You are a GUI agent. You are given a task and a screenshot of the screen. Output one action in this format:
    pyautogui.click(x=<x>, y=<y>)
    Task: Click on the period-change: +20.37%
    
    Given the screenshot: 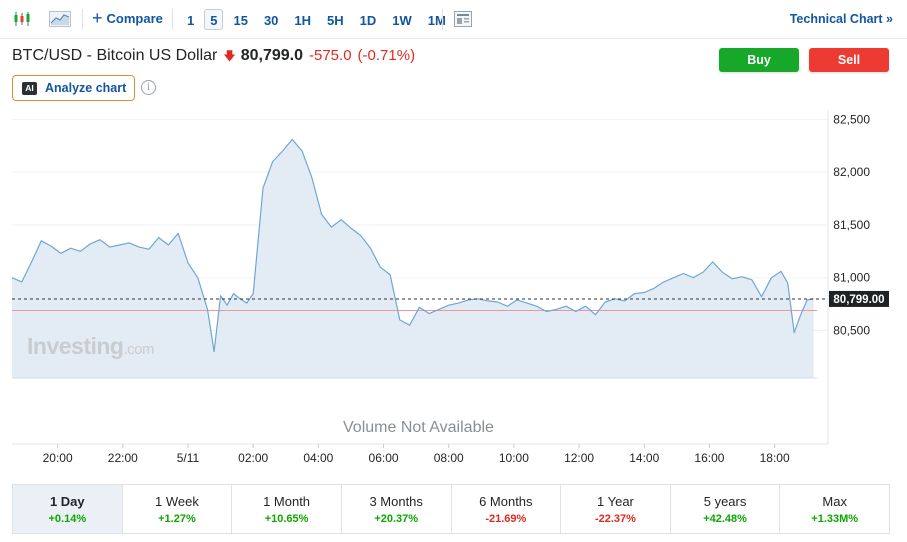 What is the action you would take?
    pyautogui.click(x=396, y=519)
    